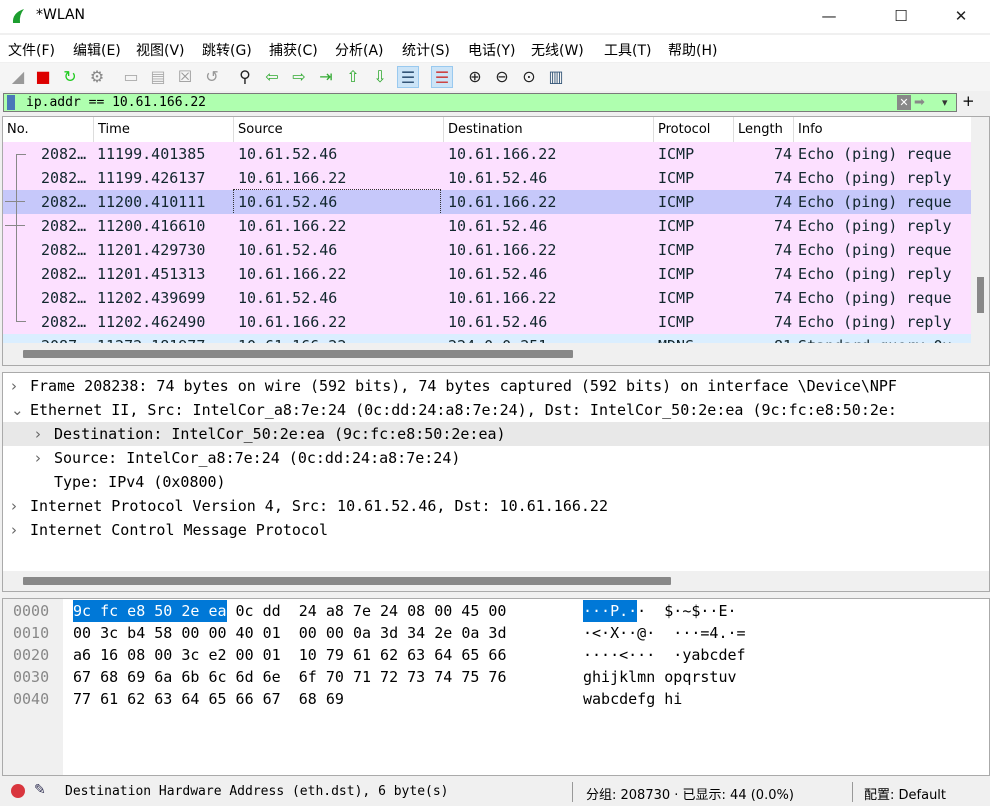 The width and height of the screenshot is (990, 806). What do you see at coordinates (664, 633) in the screenshot?
I see `byte-ascii: ·<·X··@· ···=4.·=` at bounding box center [664, 633].